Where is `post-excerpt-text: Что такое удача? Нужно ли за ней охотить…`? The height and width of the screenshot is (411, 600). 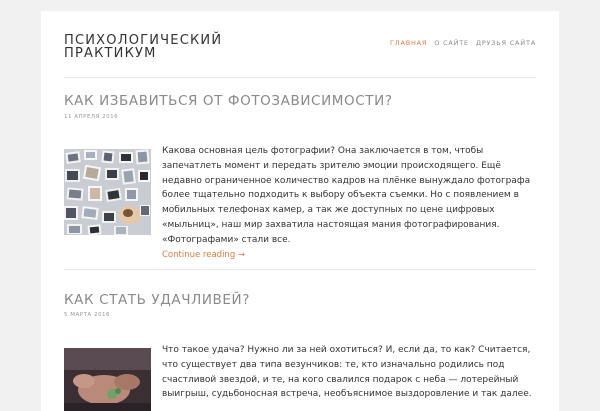 post-excerpt-text: Что такое удача? Нужно ли за ней охотить… is located at coordinates (347, 372).